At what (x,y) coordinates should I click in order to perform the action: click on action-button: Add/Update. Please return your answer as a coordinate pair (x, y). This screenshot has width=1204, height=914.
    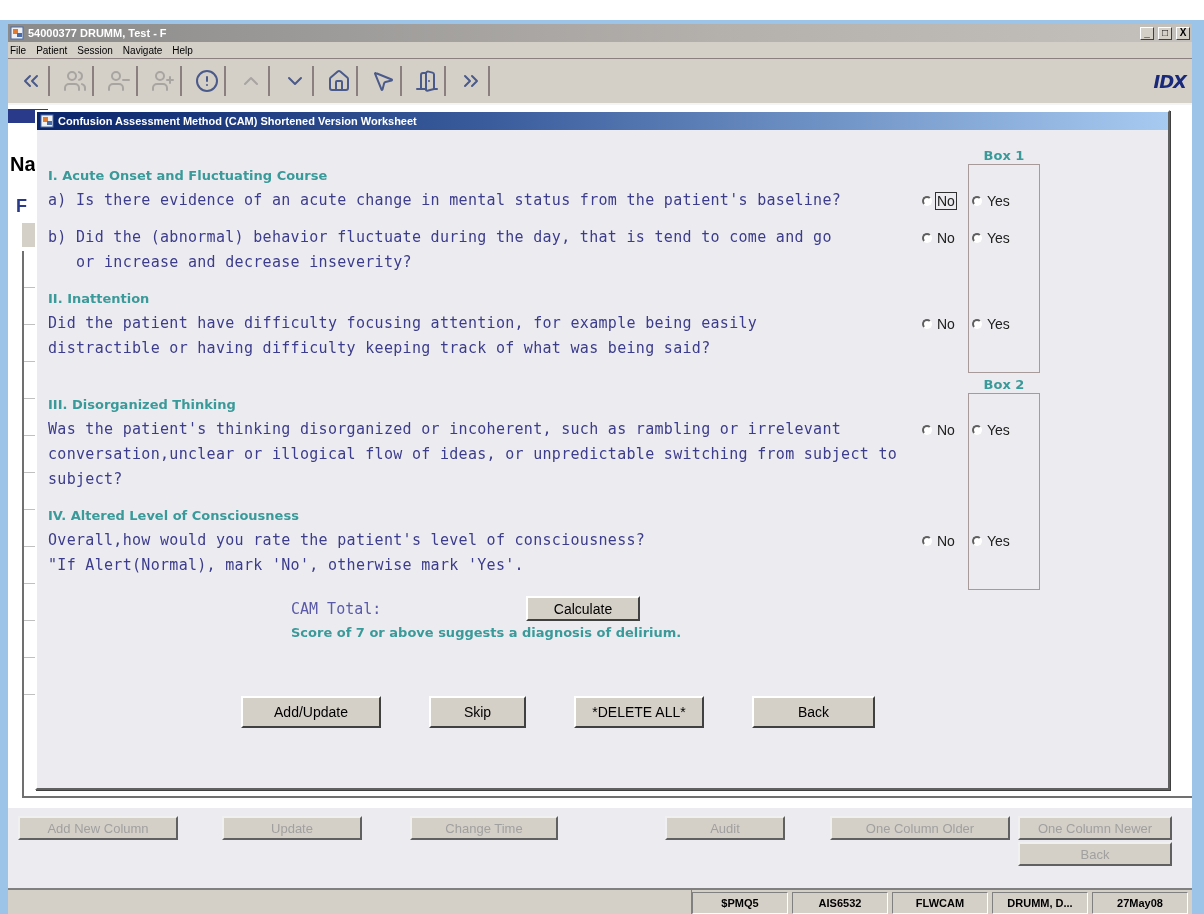
    Looking at the image, I should click on (311, 712).